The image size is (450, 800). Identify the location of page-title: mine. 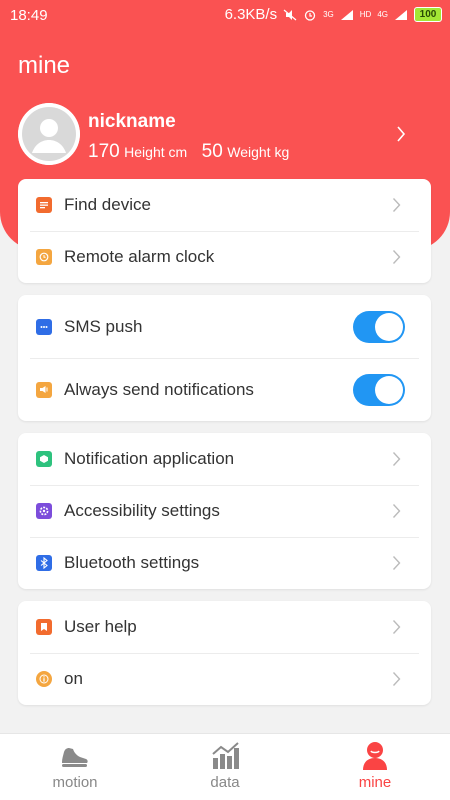
(44, 65).